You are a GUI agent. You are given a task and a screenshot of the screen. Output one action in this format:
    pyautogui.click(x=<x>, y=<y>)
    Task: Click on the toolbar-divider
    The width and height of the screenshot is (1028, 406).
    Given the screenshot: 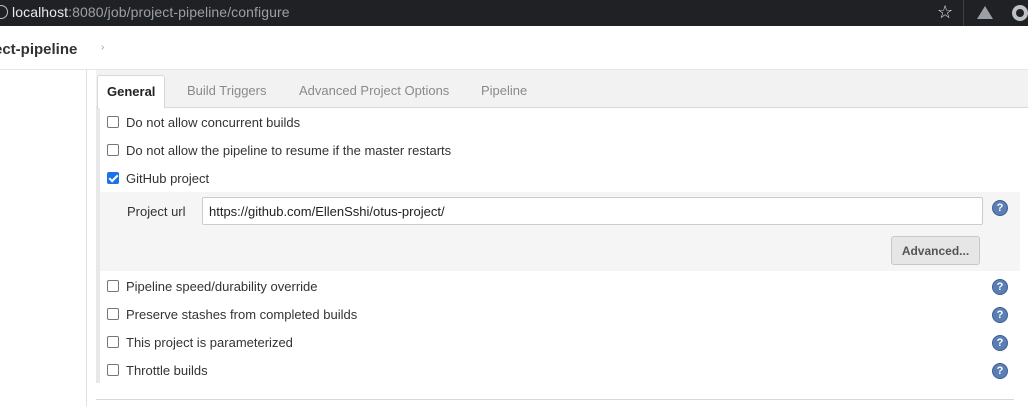 What is the action you would take?
    pyautogui.click(x=963, y=13)
    